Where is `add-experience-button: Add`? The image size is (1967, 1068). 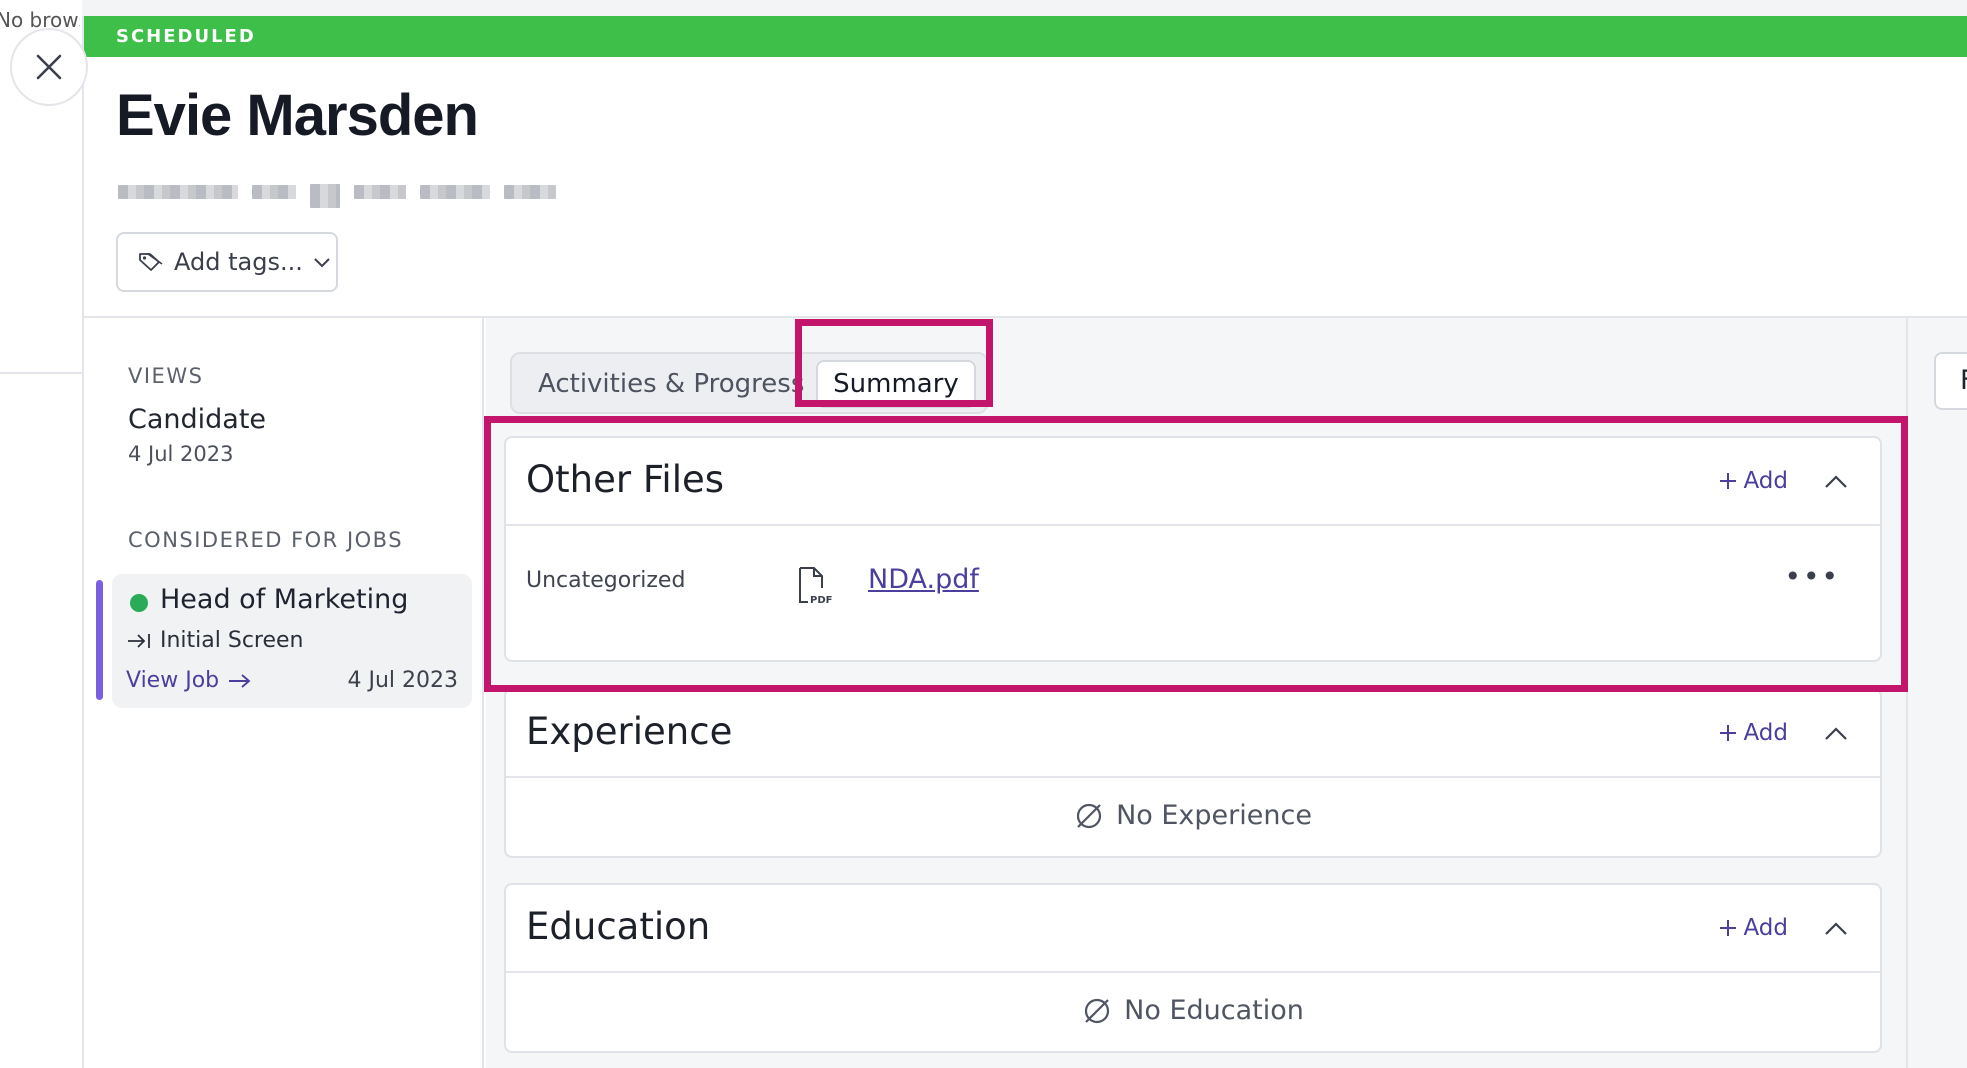
add-experience-button: Add is located at coordinates (1753, 733).